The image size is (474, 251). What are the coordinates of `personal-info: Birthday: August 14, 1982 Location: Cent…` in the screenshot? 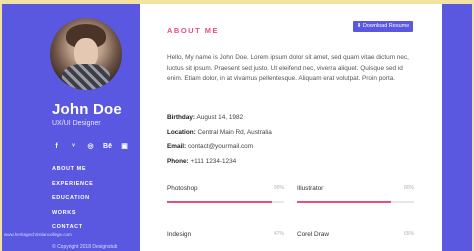 It's located at (219, 143).